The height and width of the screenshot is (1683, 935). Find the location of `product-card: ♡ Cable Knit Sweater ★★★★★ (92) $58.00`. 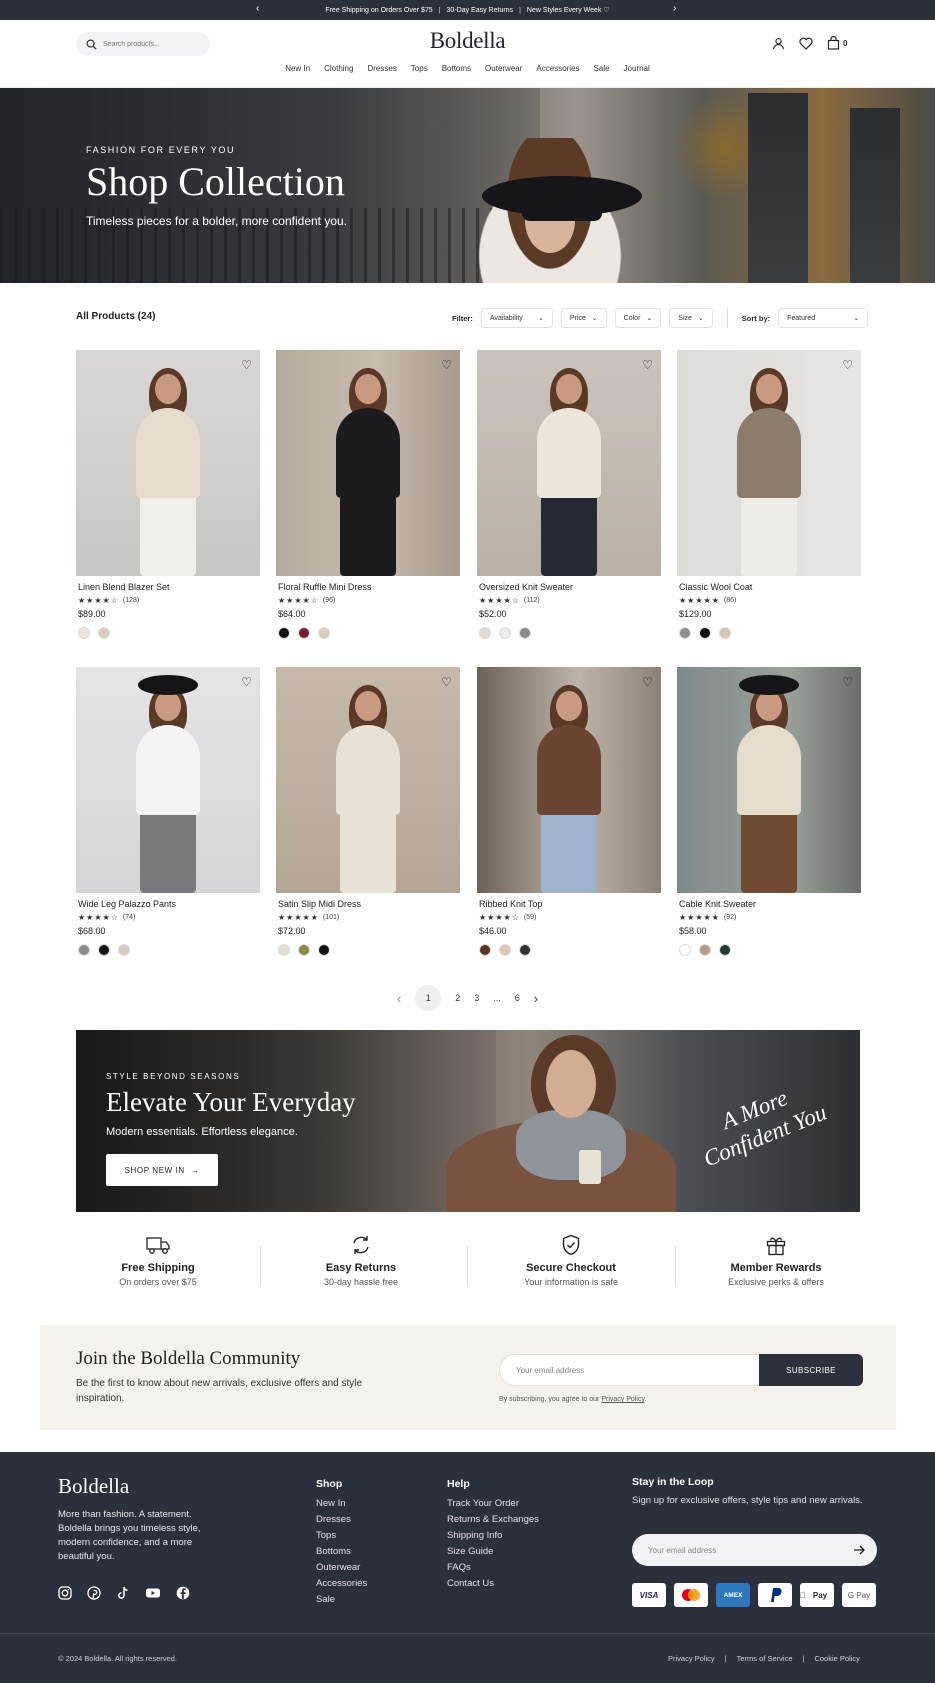

product-card: ♡ Cable Knit Sweater ★★★★★ (92) $58.00 is located at coordinates (769, 811).